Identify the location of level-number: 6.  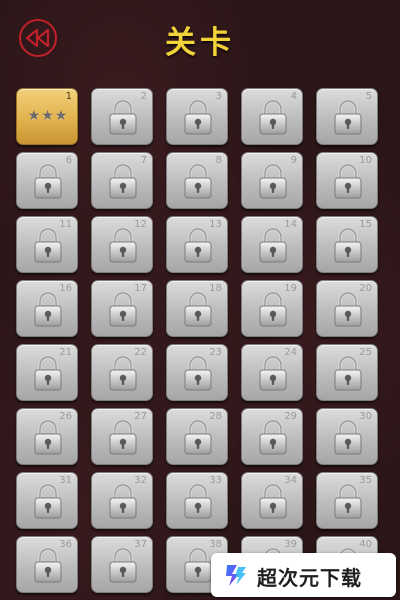
(68, 160).